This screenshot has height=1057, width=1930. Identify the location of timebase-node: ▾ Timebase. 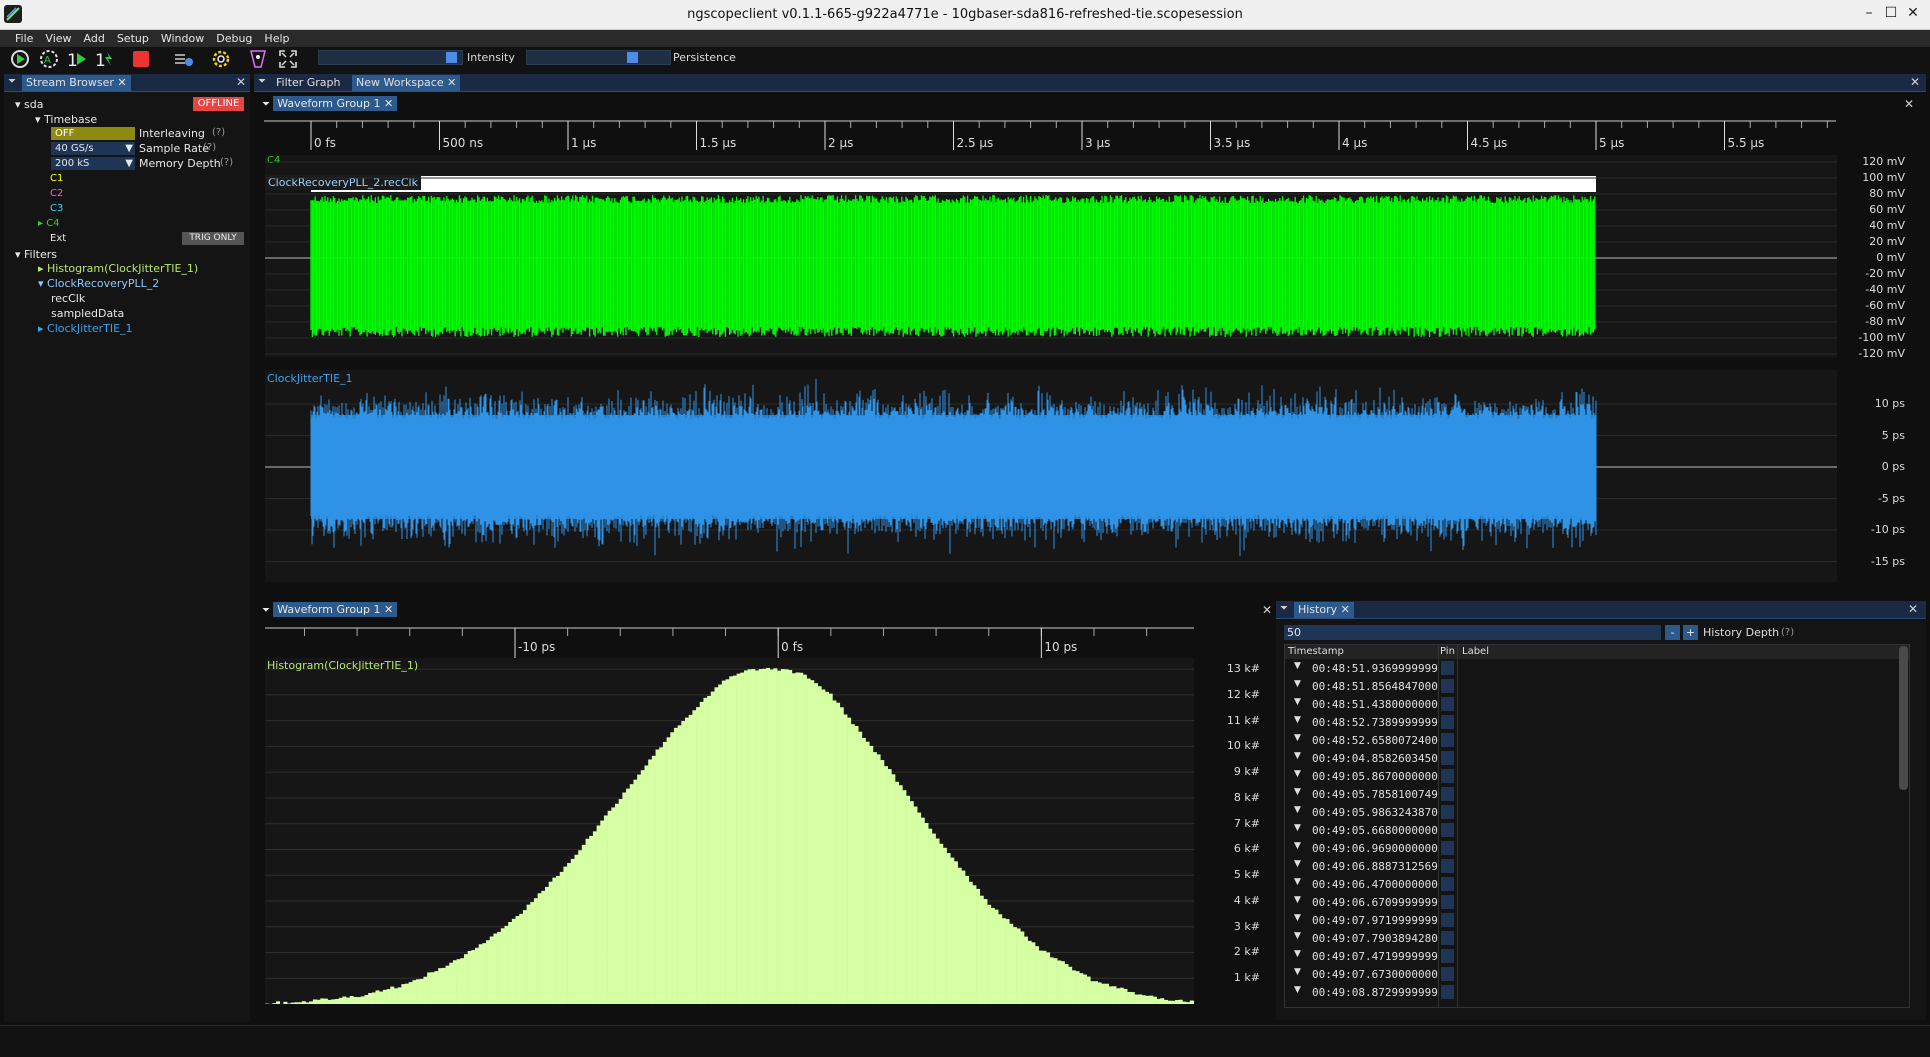
(66, 119).